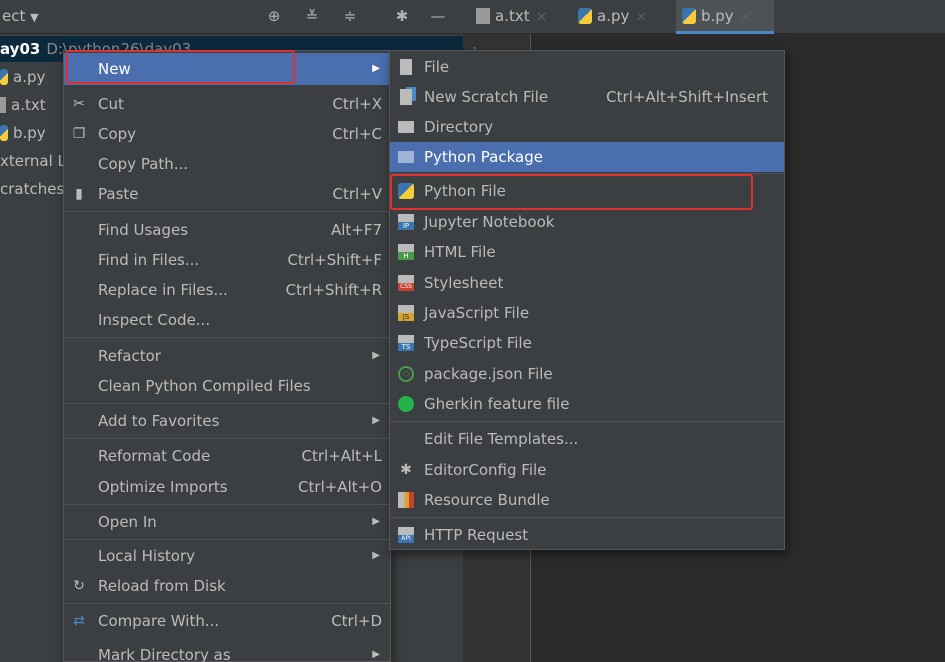  Describe the element at coordinates (227, 260) in the screenshot. I see `menu-item-find-in-files: Find in Files... Ctrl+Shift+F` at that location.